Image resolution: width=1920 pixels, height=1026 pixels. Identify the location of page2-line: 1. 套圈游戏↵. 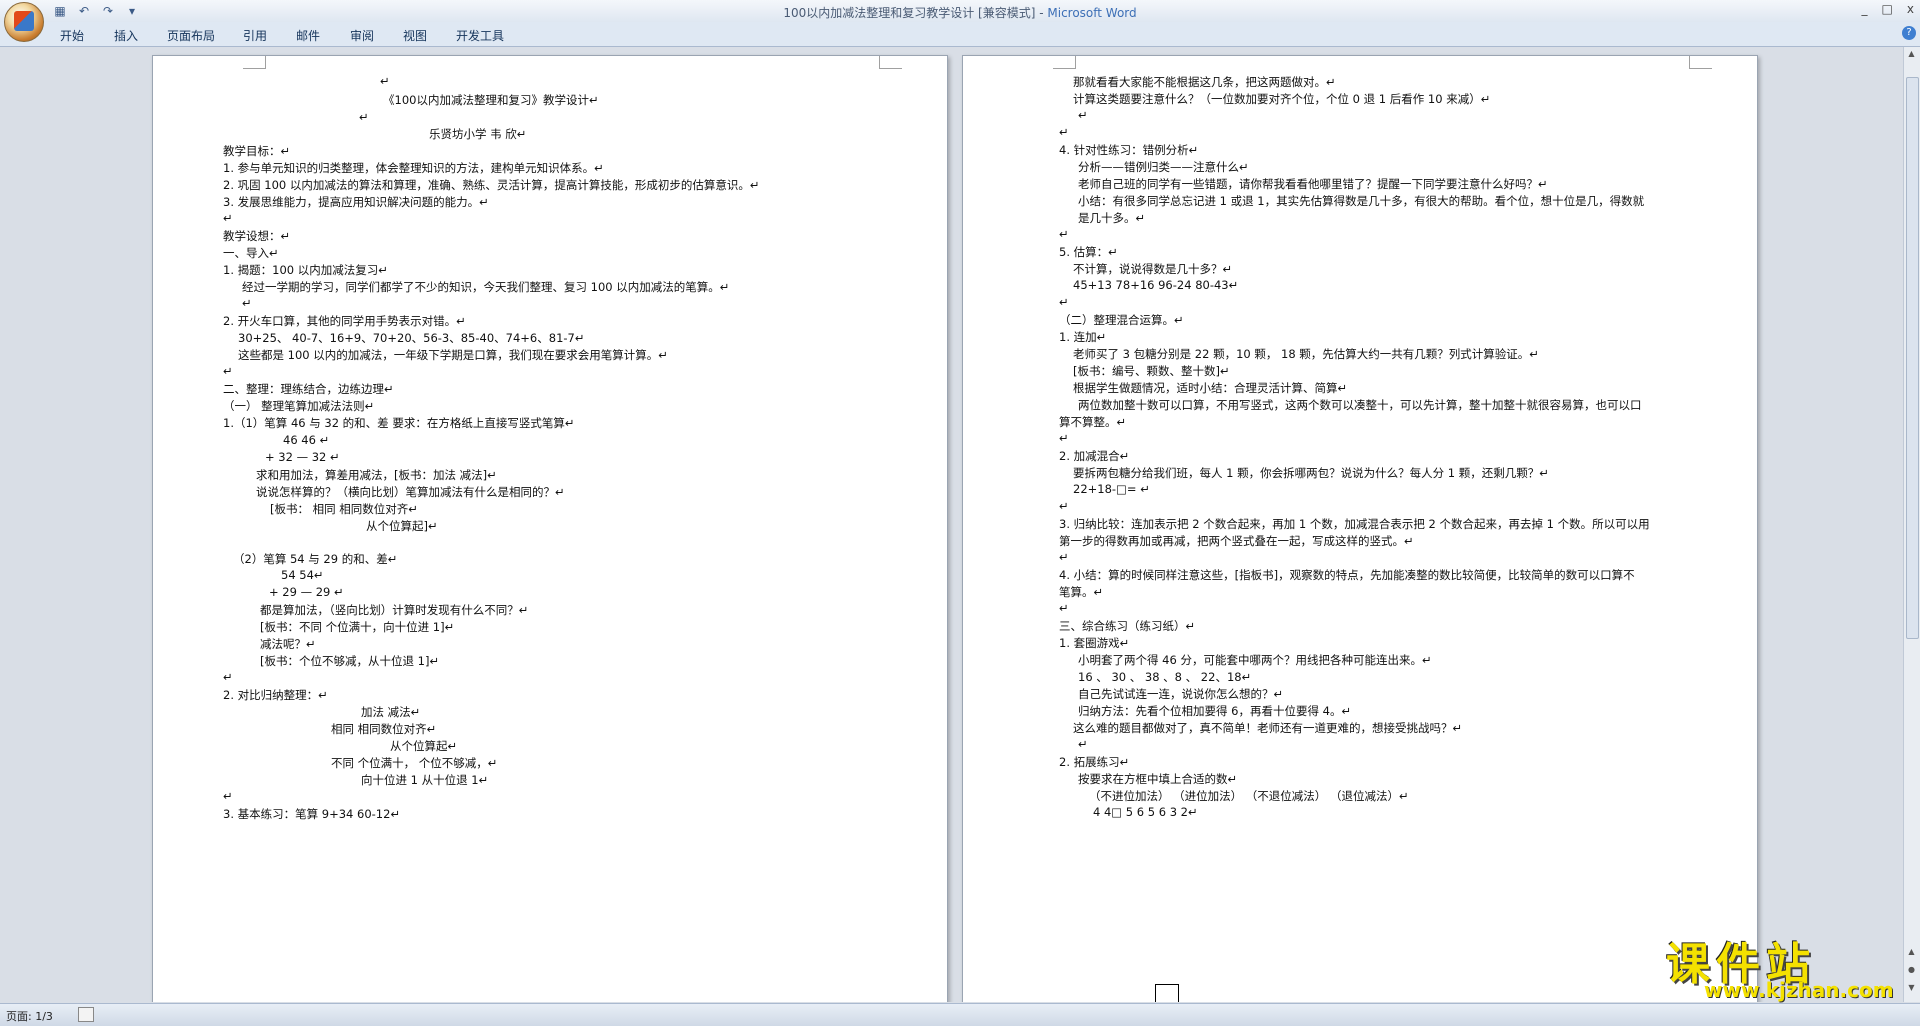
(1094, 643).